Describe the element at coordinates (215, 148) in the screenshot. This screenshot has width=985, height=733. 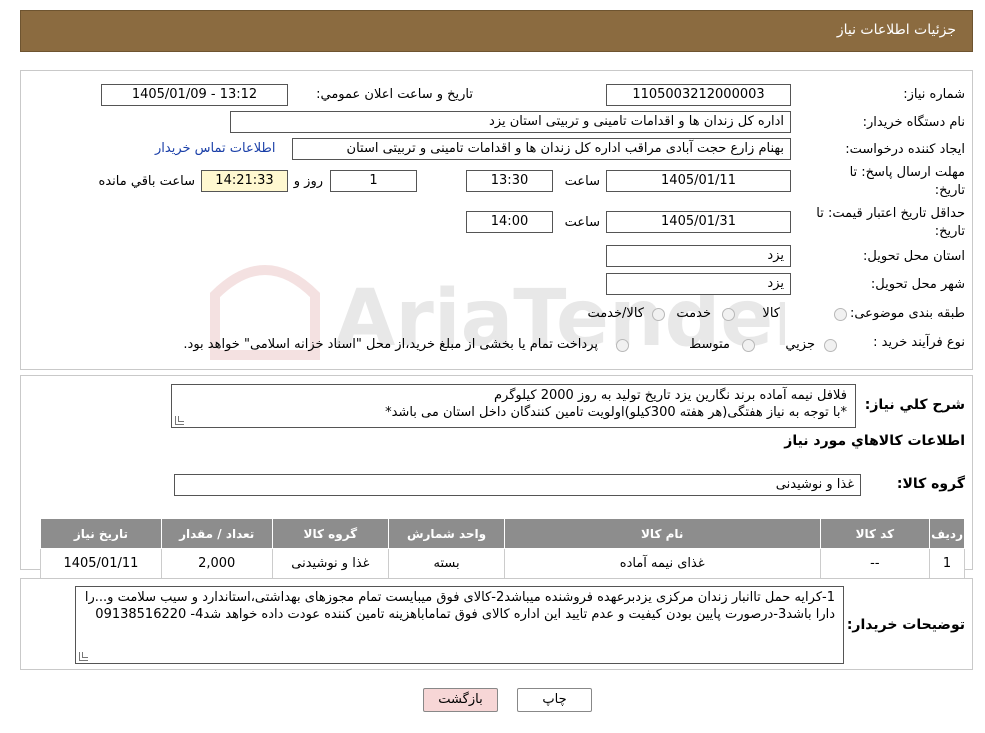
I see `buyer-contact-link: اطلاعات تماس خریدار` at that location.